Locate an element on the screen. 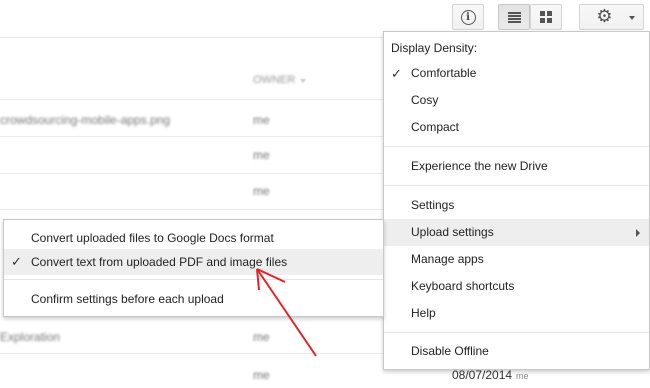 The height and width of the screenshot is (388, 650). info-icon: i is located at coordinates (468, 17).